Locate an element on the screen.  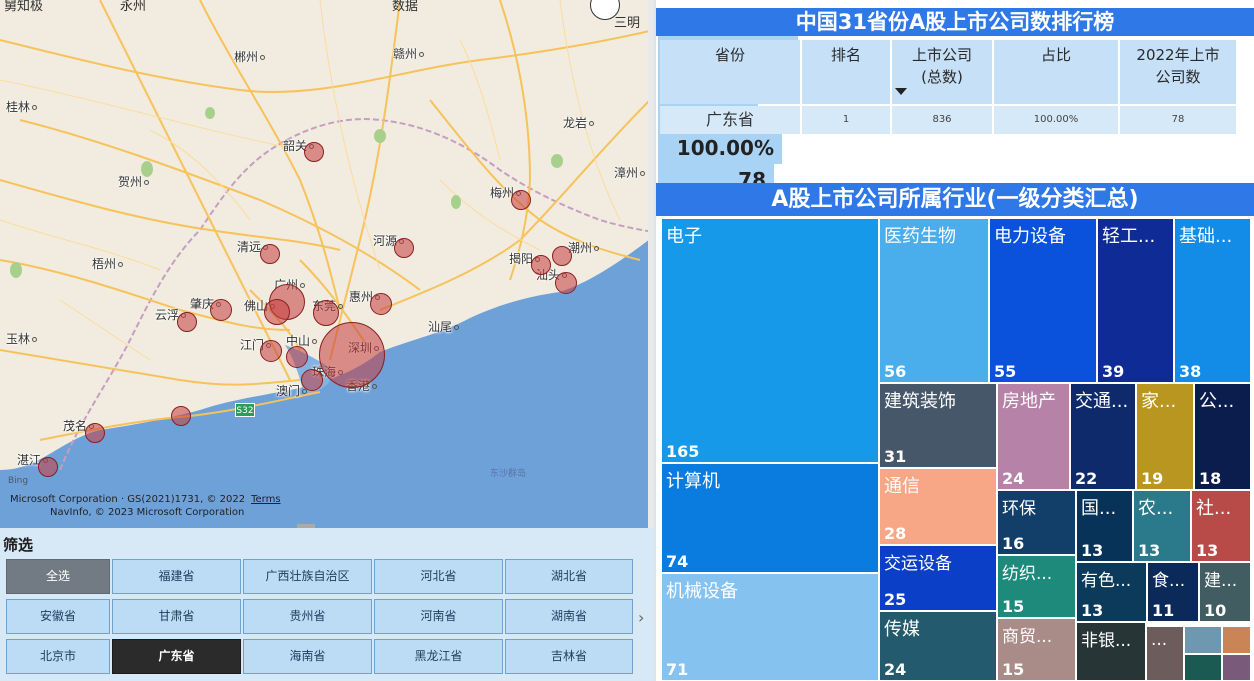
city-label: 贺州 is located at coordinates (134, 181).